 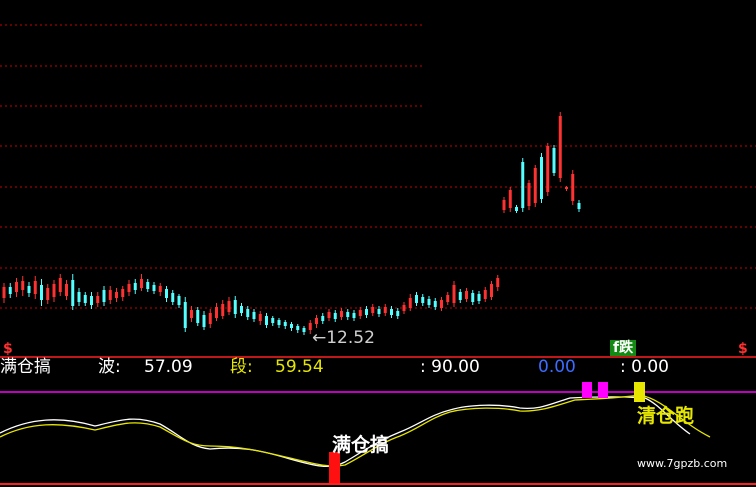 I want to click on indicator-name: 满仓搞, so click(x=25, y=367).